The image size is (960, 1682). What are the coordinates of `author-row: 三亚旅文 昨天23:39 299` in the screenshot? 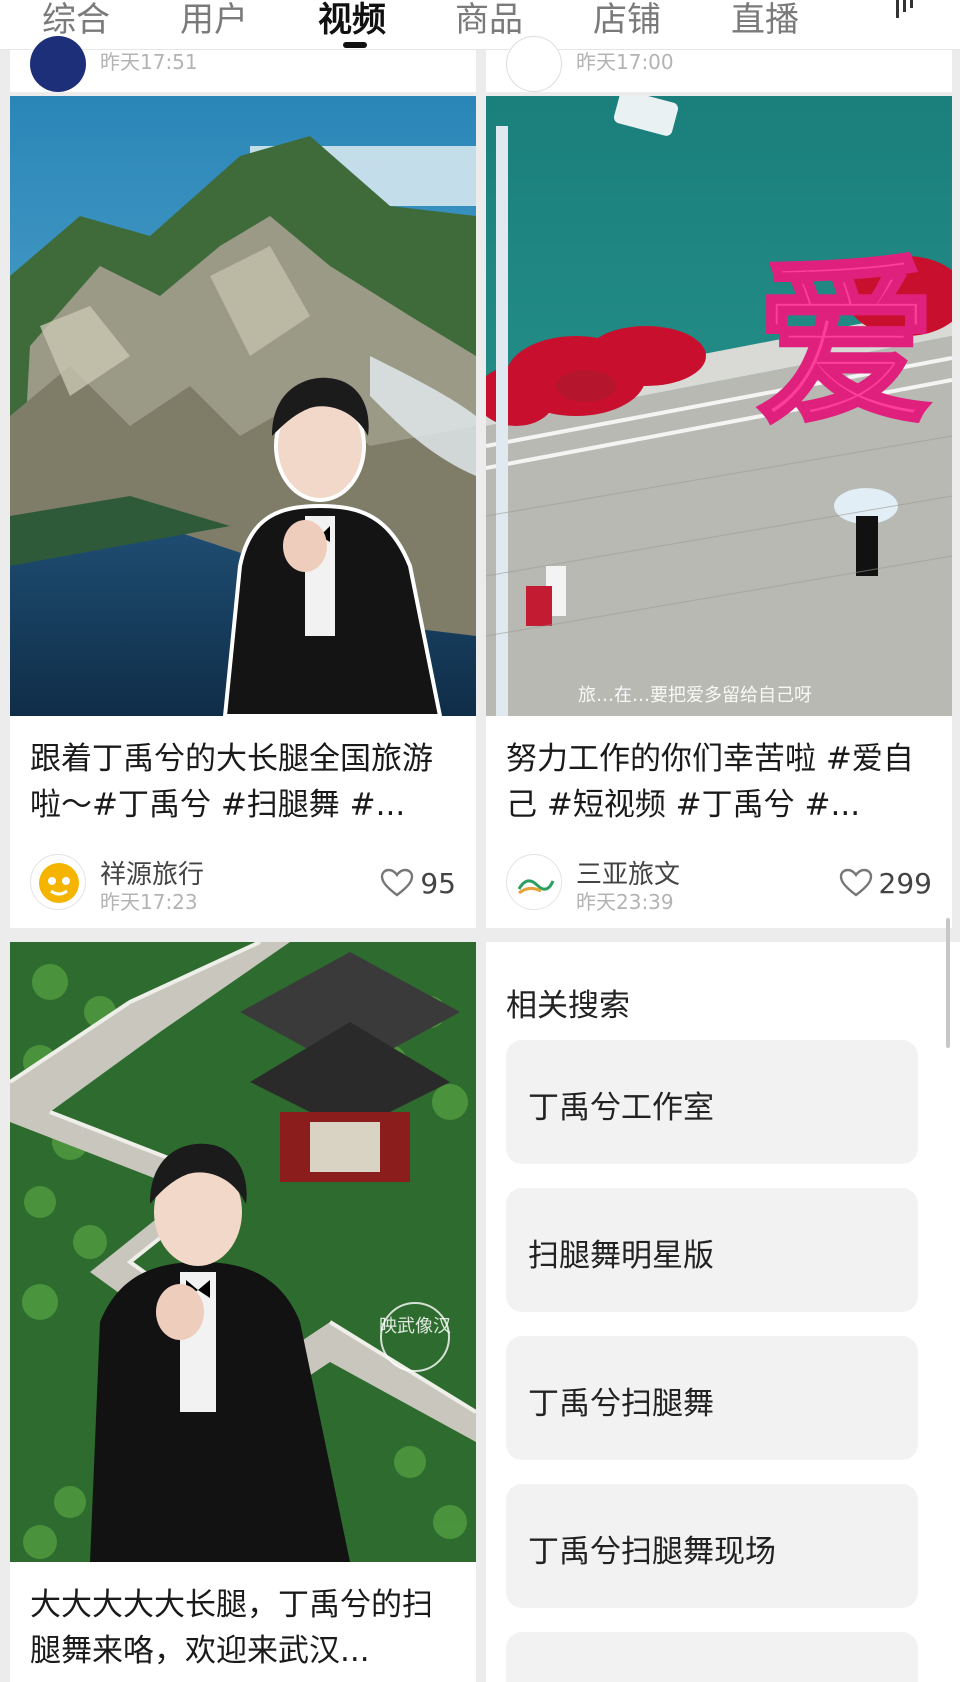 It's located at (719, 884).